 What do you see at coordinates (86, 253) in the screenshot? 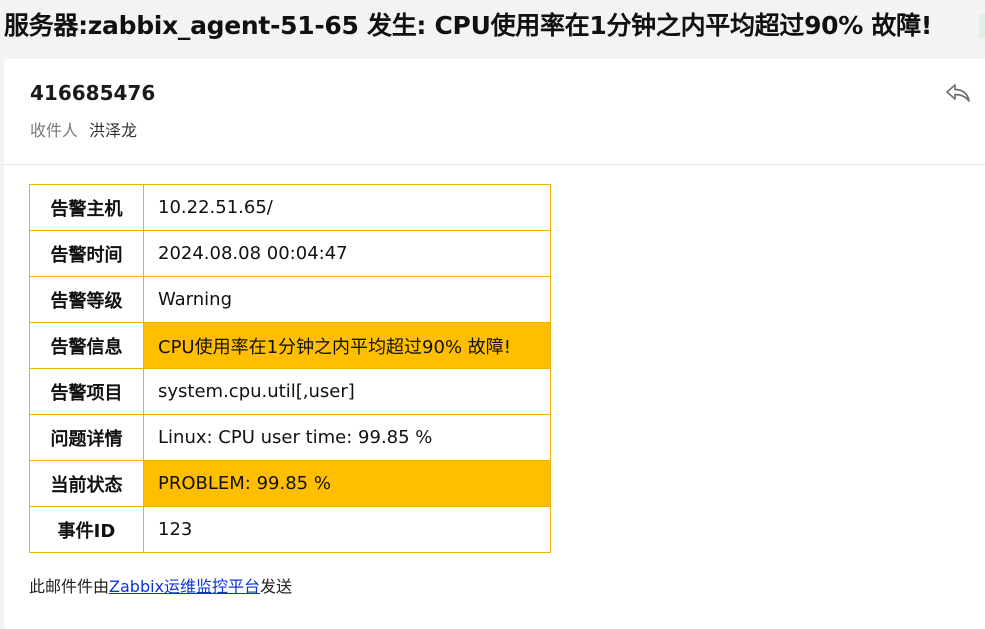
I see `alert-time-label: 告警时间` at bounding box center [86, 253].